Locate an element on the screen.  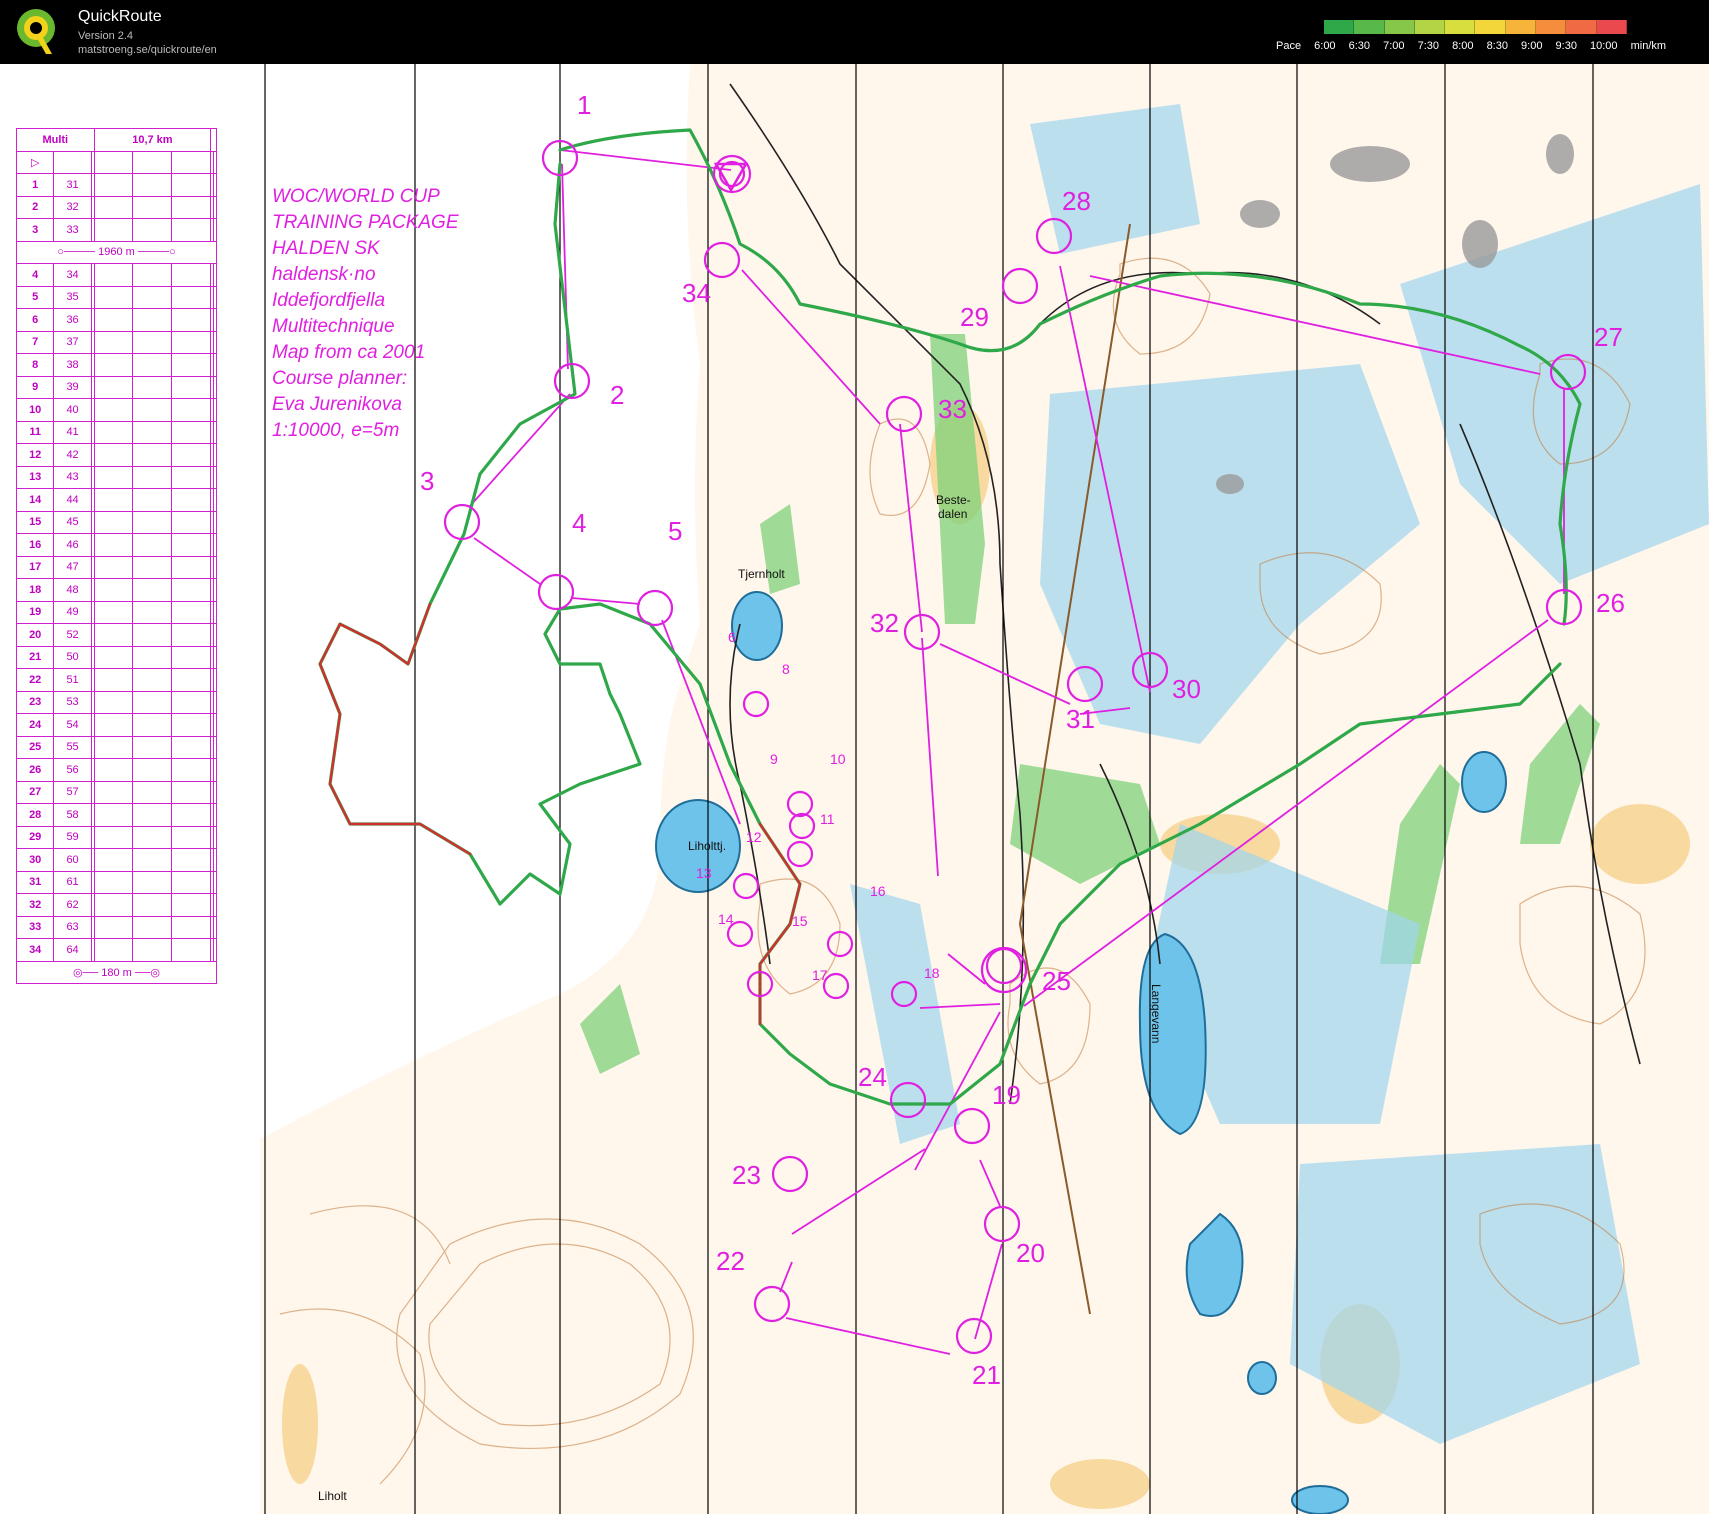
control-sequence: 11 is located at coordinates (35, 432).